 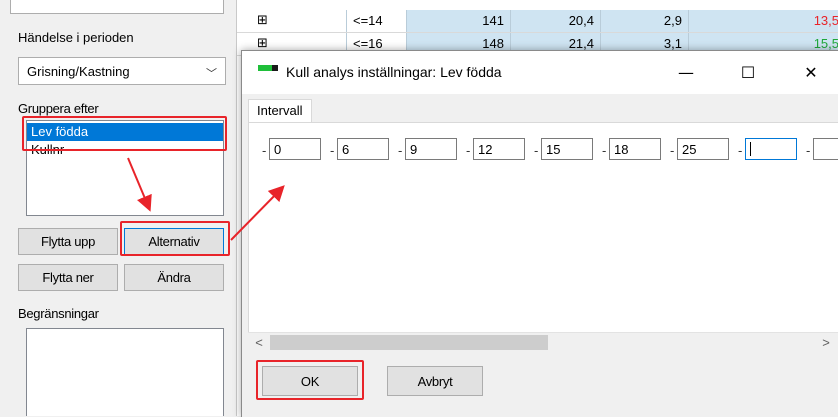 I want to click on arrow-to-options-icon, so click(x=139, y=184).